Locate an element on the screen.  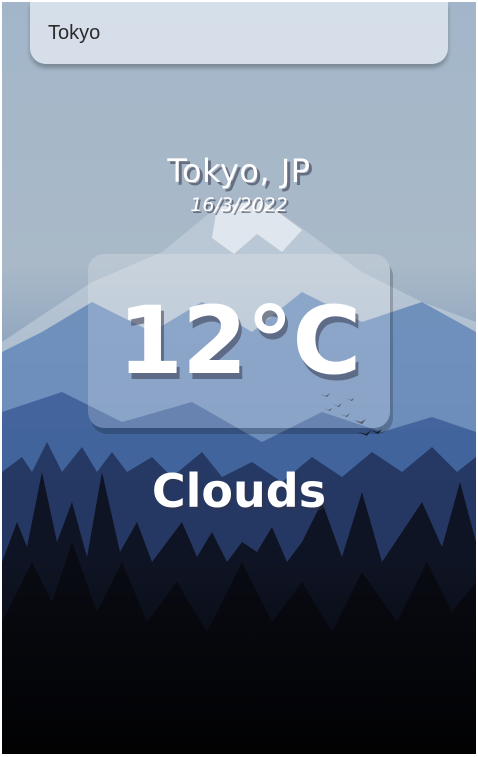
location-name: Tokyo, JP is located at coordinates (239, 171).